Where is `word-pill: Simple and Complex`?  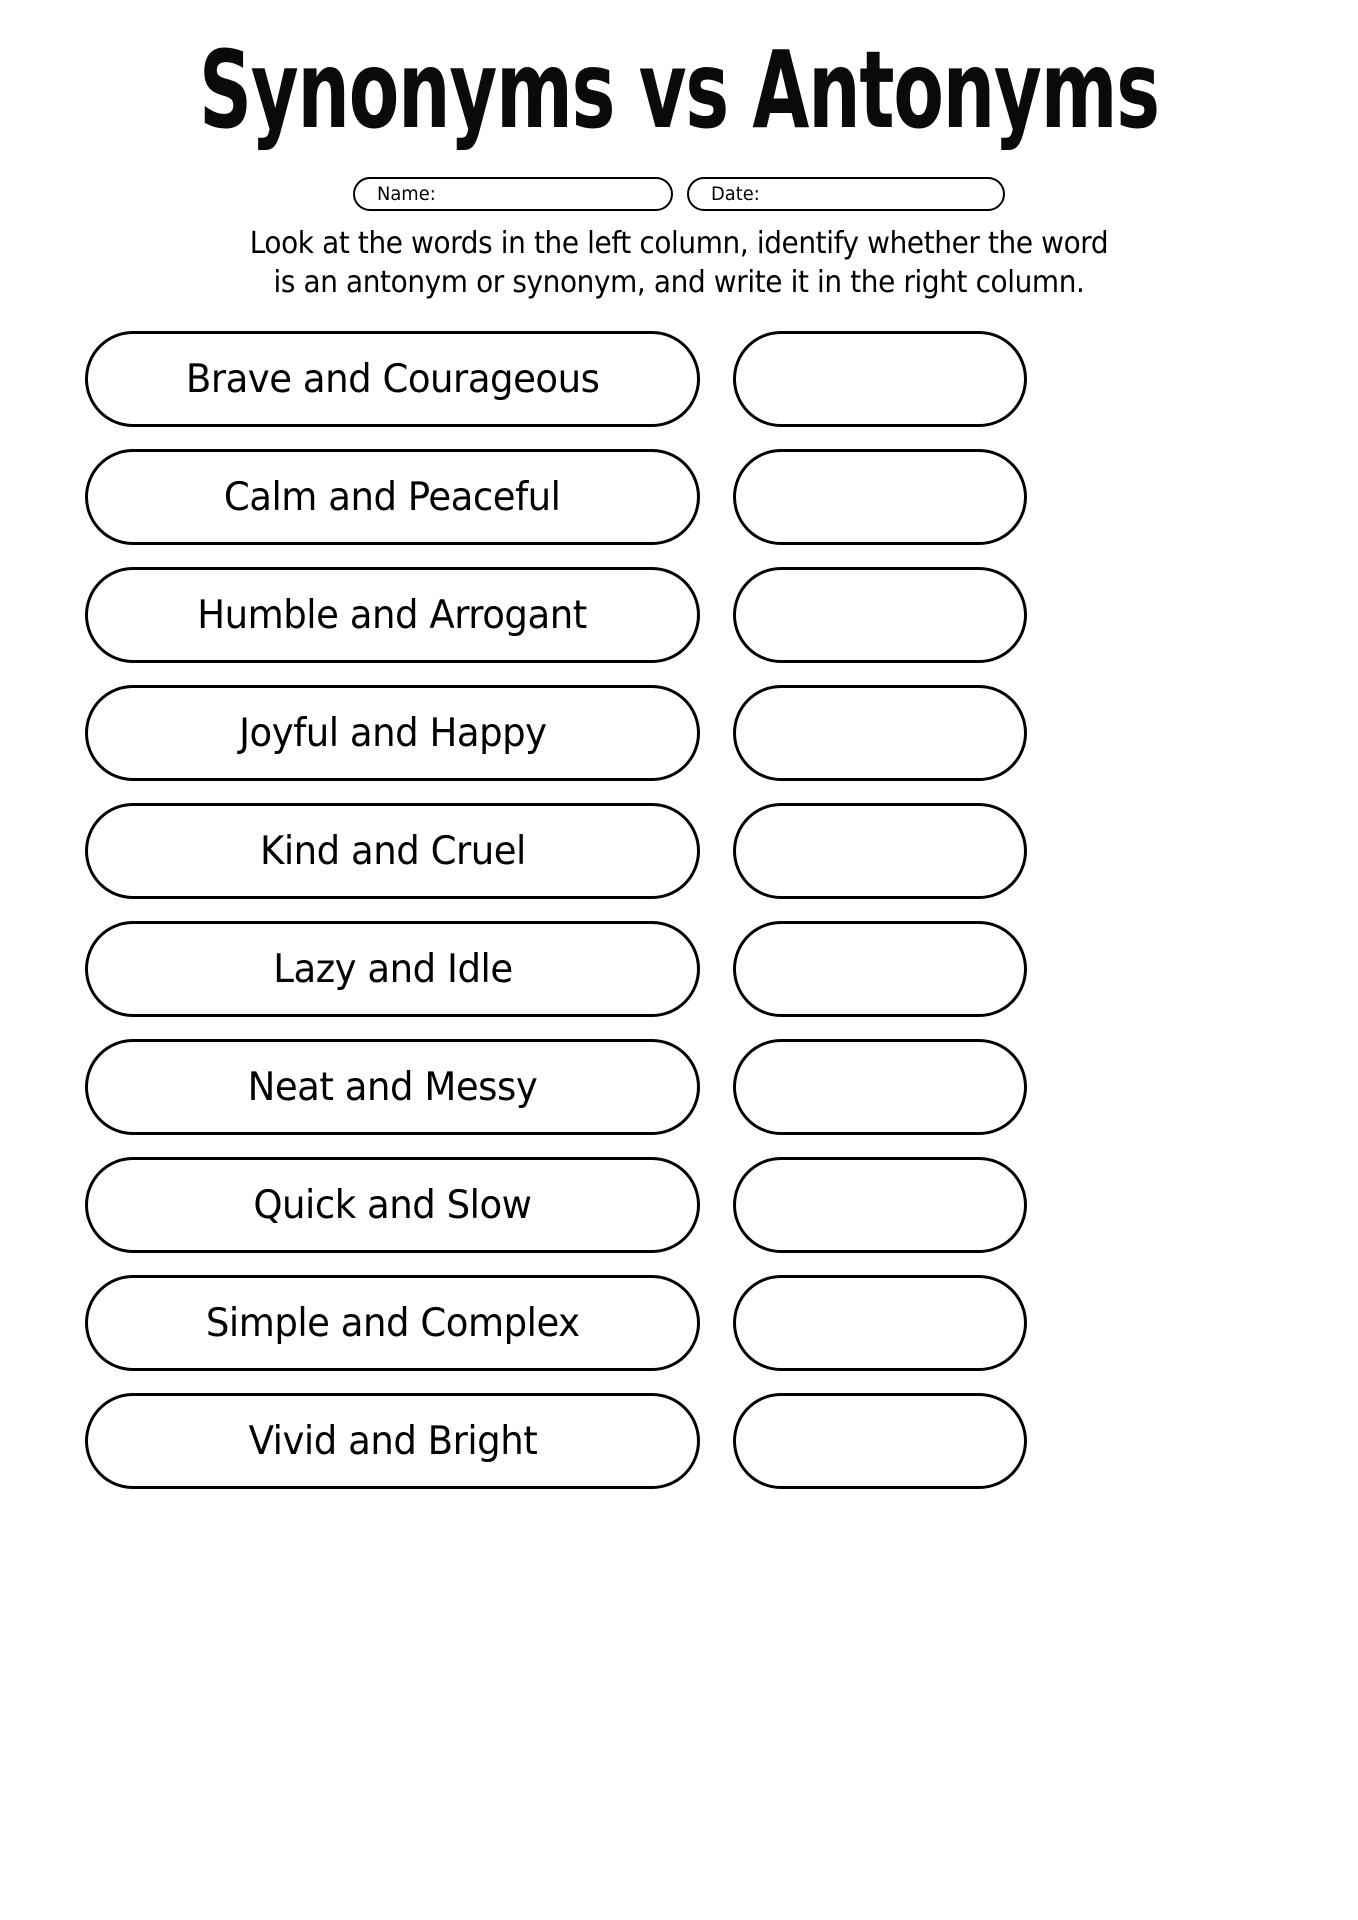 word-pill: Simple and Complex is located at coordinates (392, 1323).